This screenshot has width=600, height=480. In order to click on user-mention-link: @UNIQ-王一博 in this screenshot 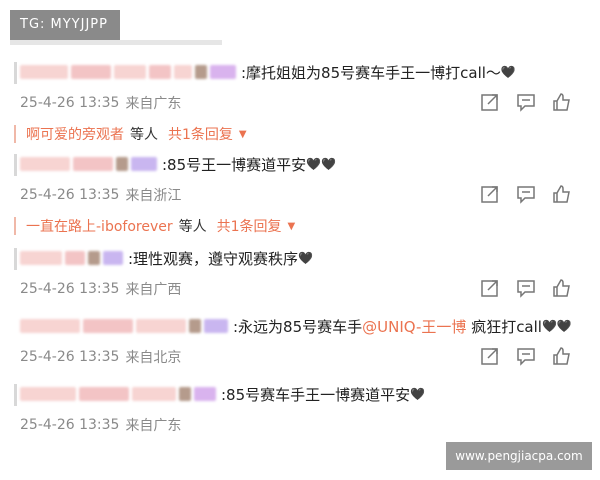, I will do `click(414, 327)`.